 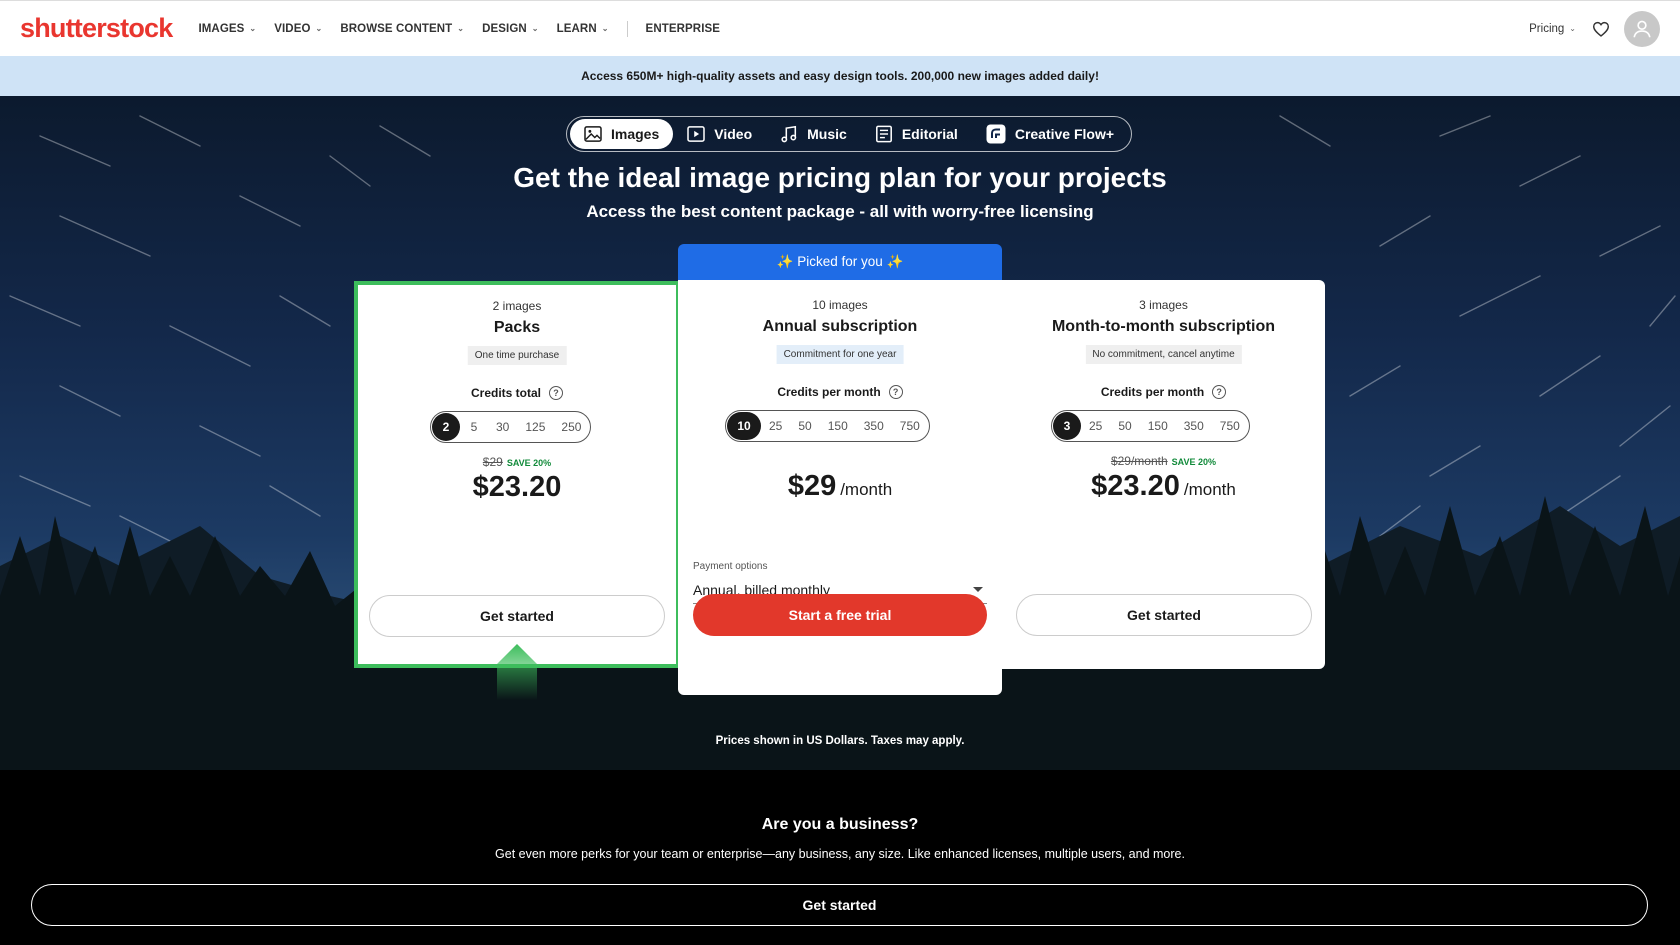 I want to click on plan-image-count: 10 images, so click(x=840, y=305).